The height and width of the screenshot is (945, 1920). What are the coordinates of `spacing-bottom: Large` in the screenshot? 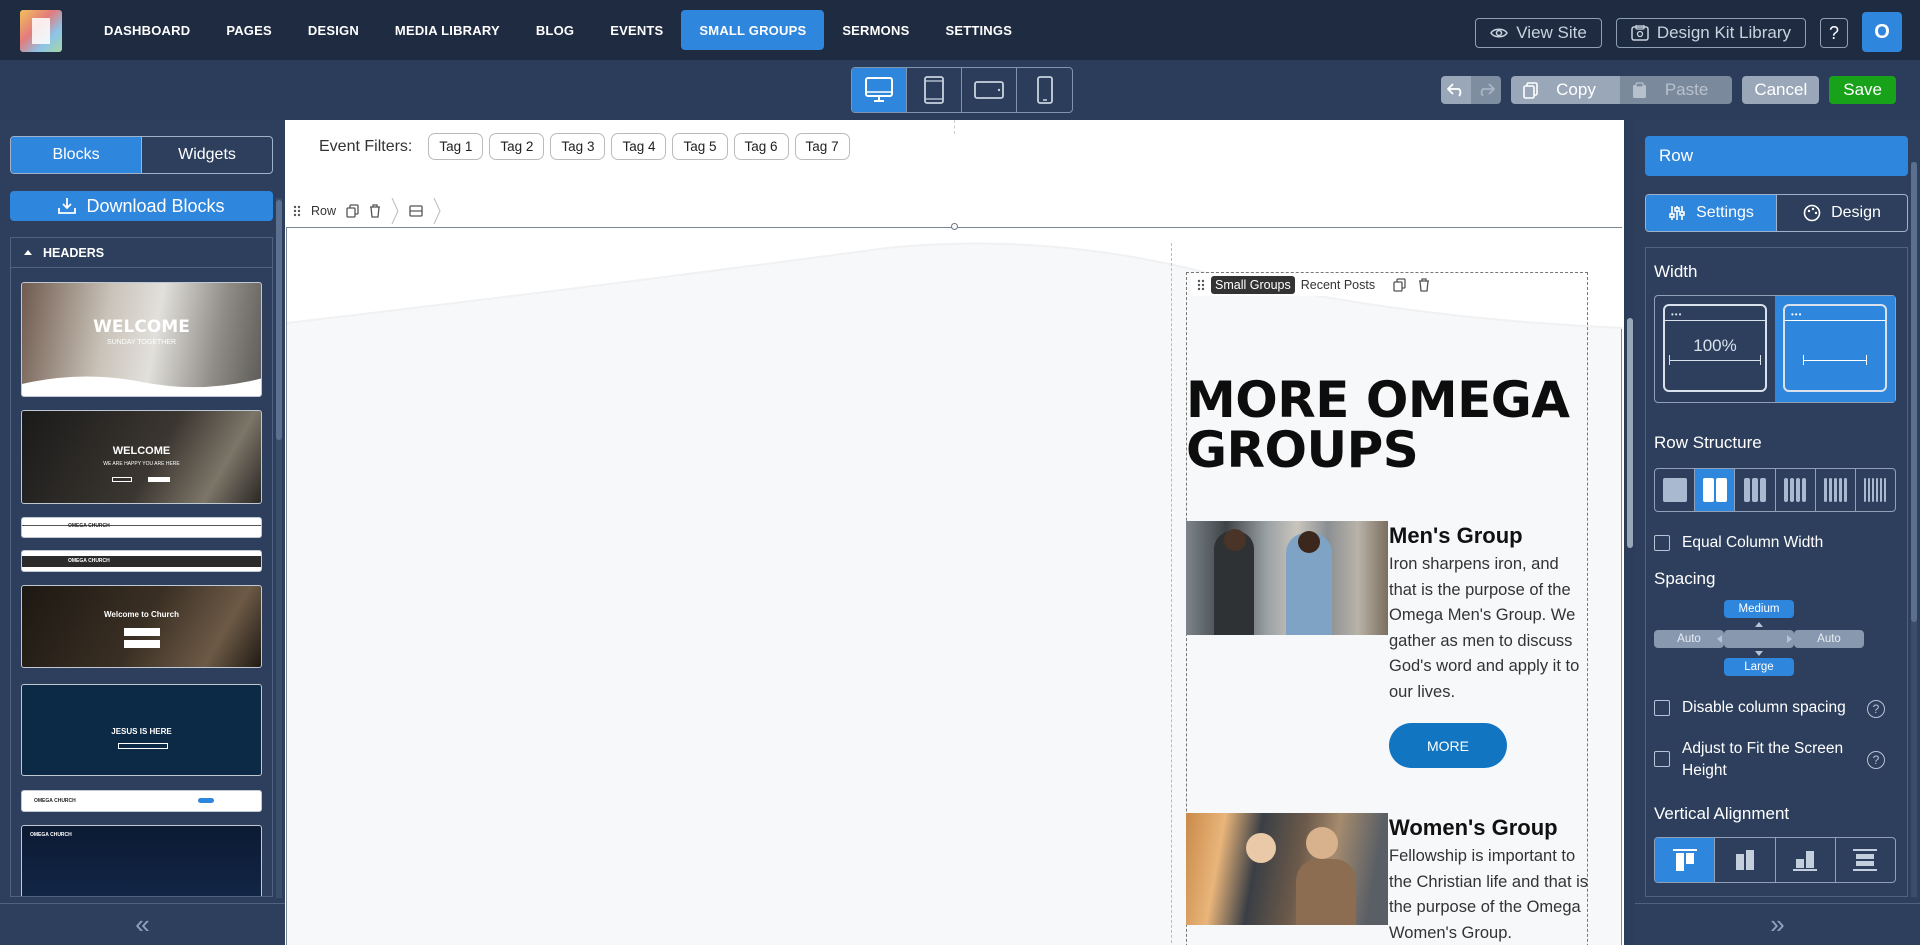 It's located at (1759, 667).